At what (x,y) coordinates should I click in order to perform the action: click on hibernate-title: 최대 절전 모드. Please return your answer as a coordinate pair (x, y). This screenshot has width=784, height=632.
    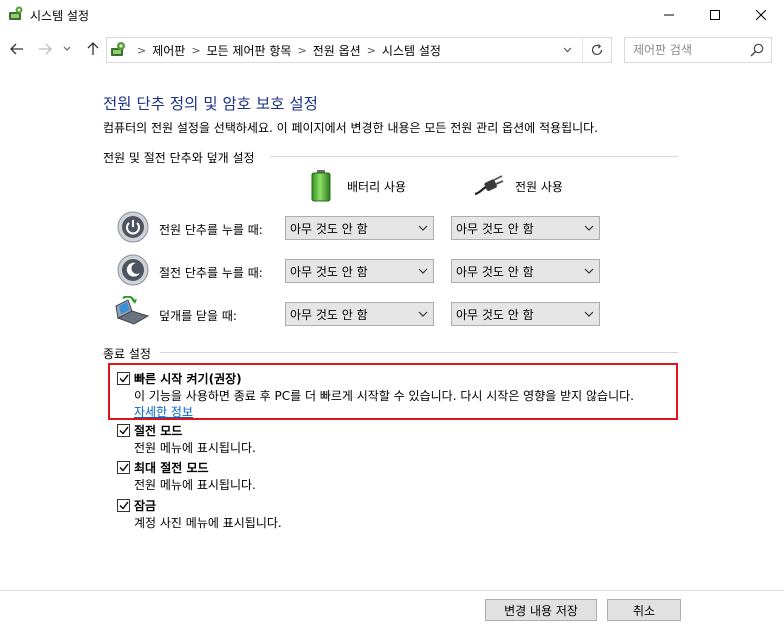
    Looking at the image, I should click on (171, 468).